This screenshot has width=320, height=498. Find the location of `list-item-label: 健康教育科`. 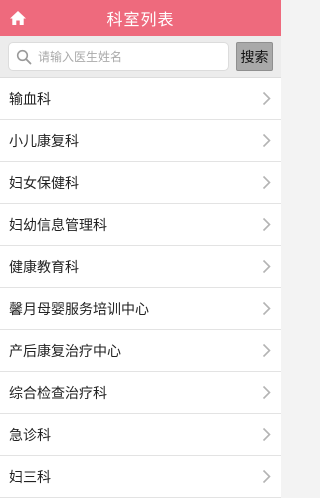

list-item-label: 健康教育科 is located at coordinates (44, 267).